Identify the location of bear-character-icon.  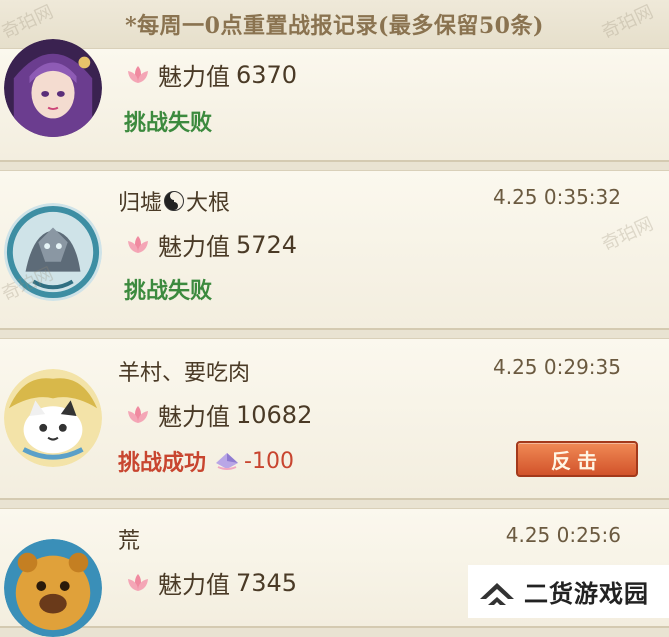
(53, 588).